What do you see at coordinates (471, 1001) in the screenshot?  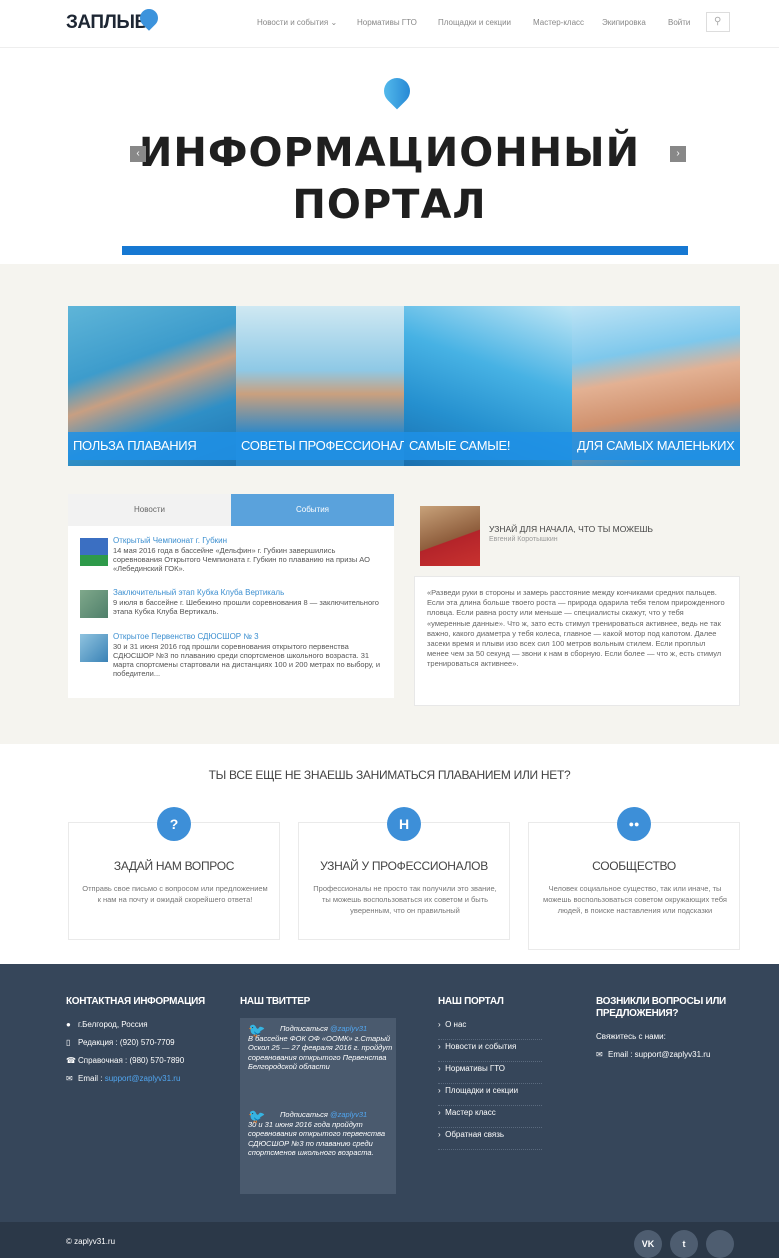 I see `footer-portal-heading: НАШ ПОРТАЛ` at bounding box center [471, 1001].